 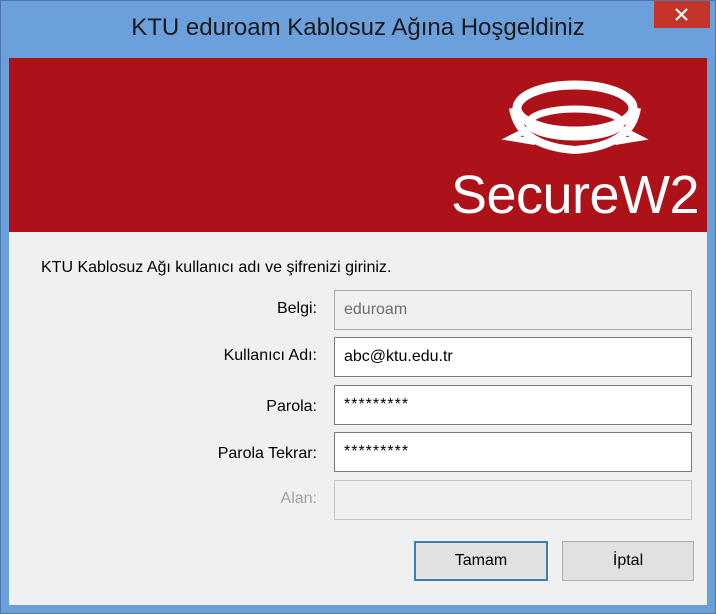 What do you see at coordinates (296, 308) in the screenshot?
I see `belgi-label: Belgi:` at bounding box center [296, 308].